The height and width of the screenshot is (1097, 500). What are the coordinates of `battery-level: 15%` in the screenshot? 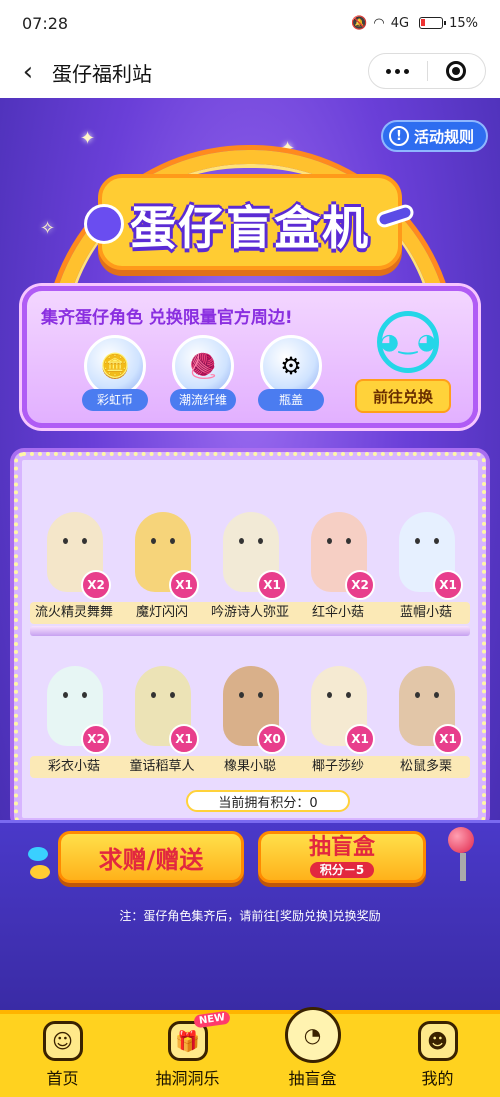 It's located at (463, 23).